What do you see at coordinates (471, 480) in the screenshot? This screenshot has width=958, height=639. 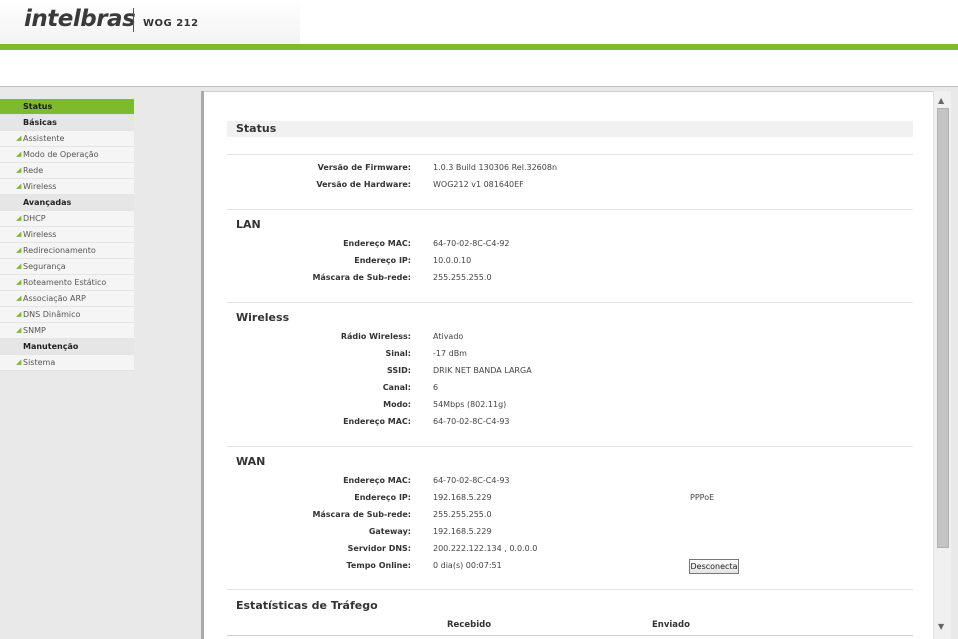 I see `wan-mac-value: 64-70-02-8C-C4-93` at bounding box center [471, 480].